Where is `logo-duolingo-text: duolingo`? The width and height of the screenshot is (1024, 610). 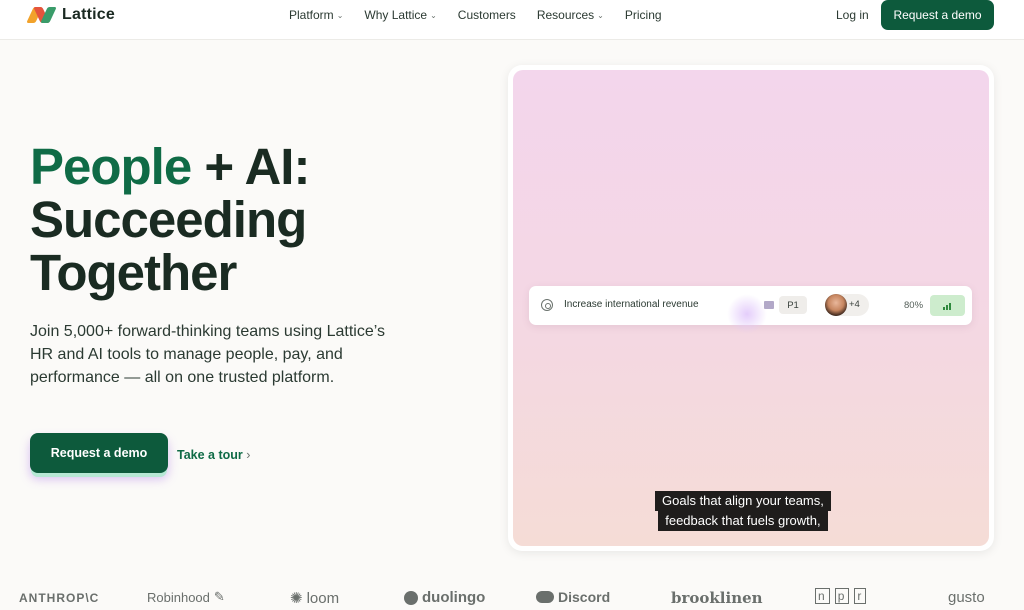 logo-duolingo-text: duolingo is located at coordinates (454, 597).